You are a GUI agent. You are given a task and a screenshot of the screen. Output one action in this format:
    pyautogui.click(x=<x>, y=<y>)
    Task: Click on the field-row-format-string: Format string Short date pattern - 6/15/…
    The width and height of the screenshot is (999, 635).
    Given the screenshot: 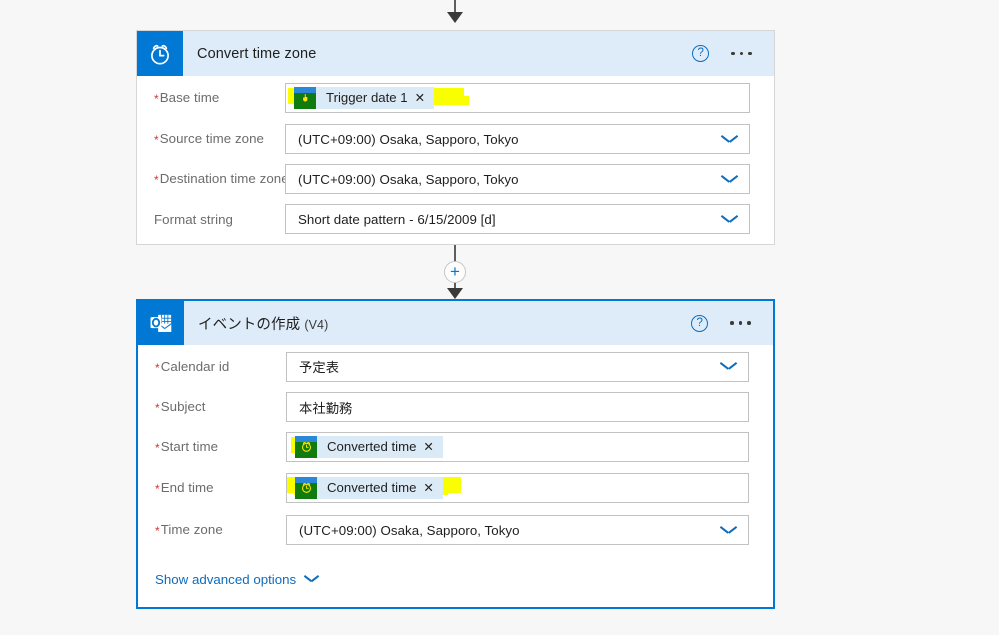 What is the action you would take?
    pyautogui.click(x=455, y=219)
    